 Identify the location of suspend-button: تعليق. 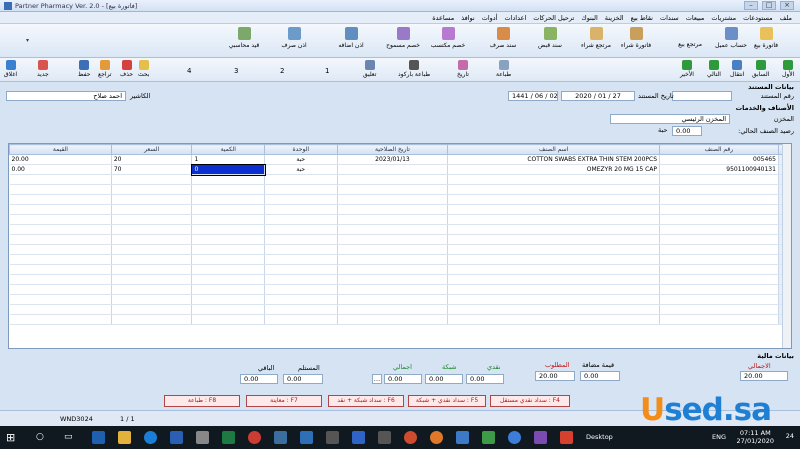
(369, 69).